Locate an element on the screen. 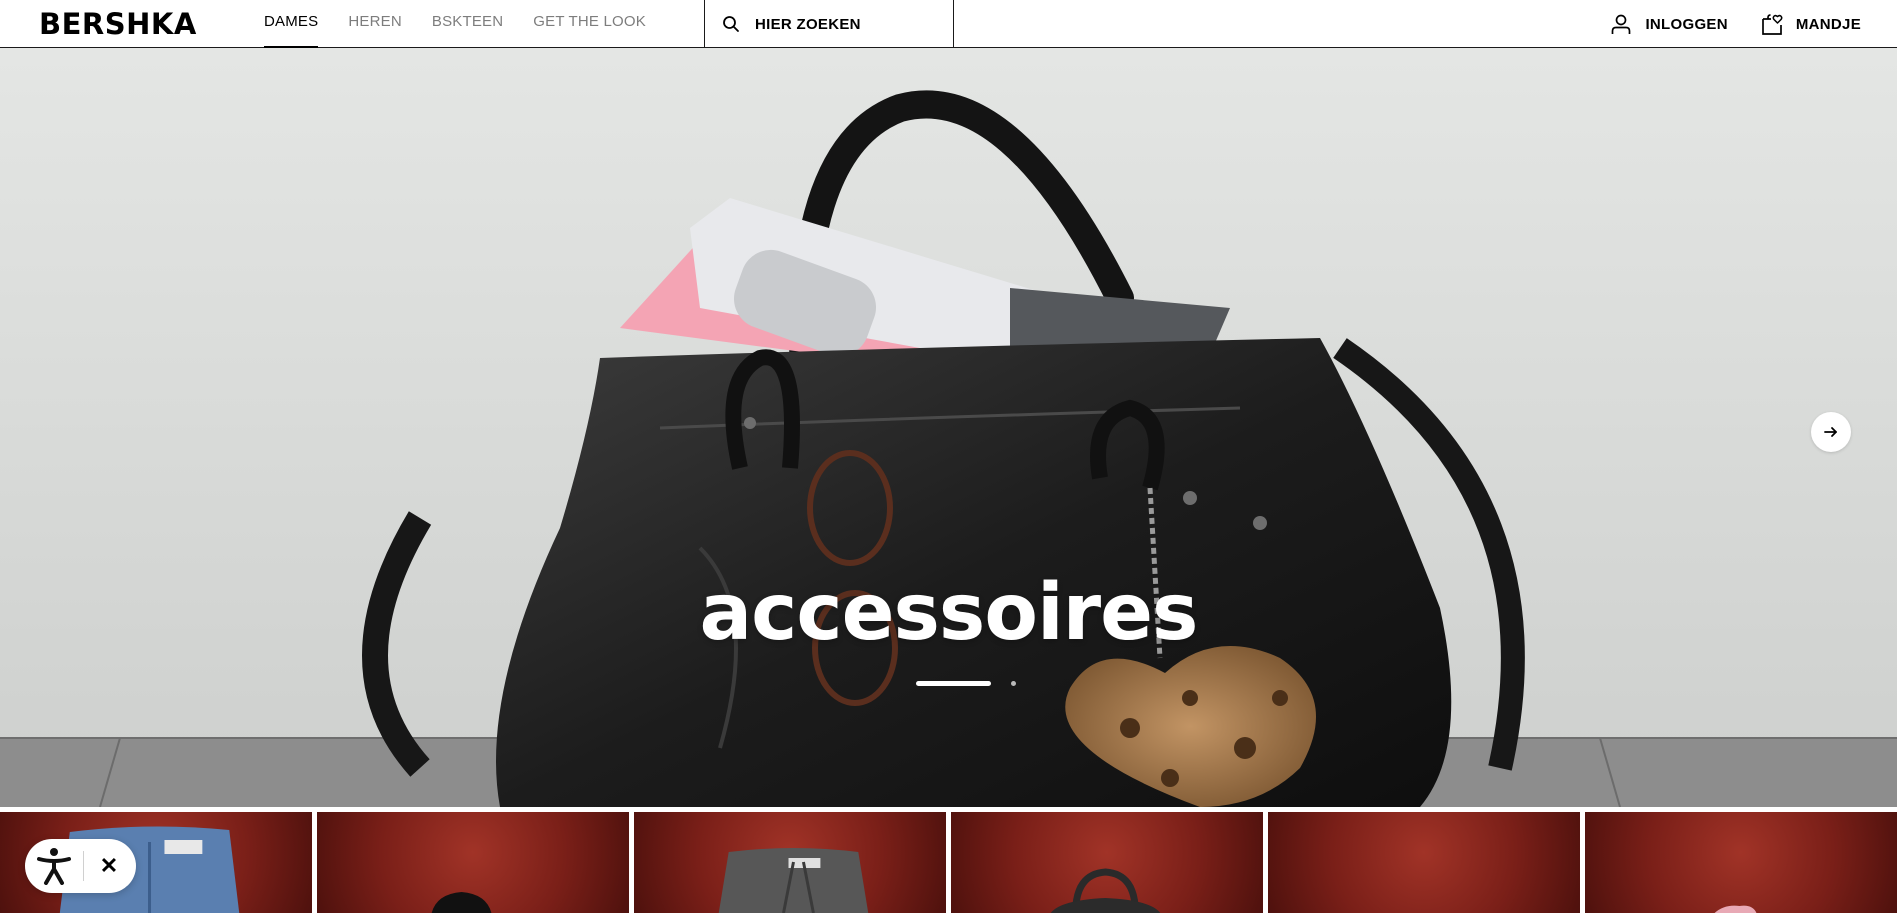  login-button: INLOGGEN is located at coordinates (1668, 24).